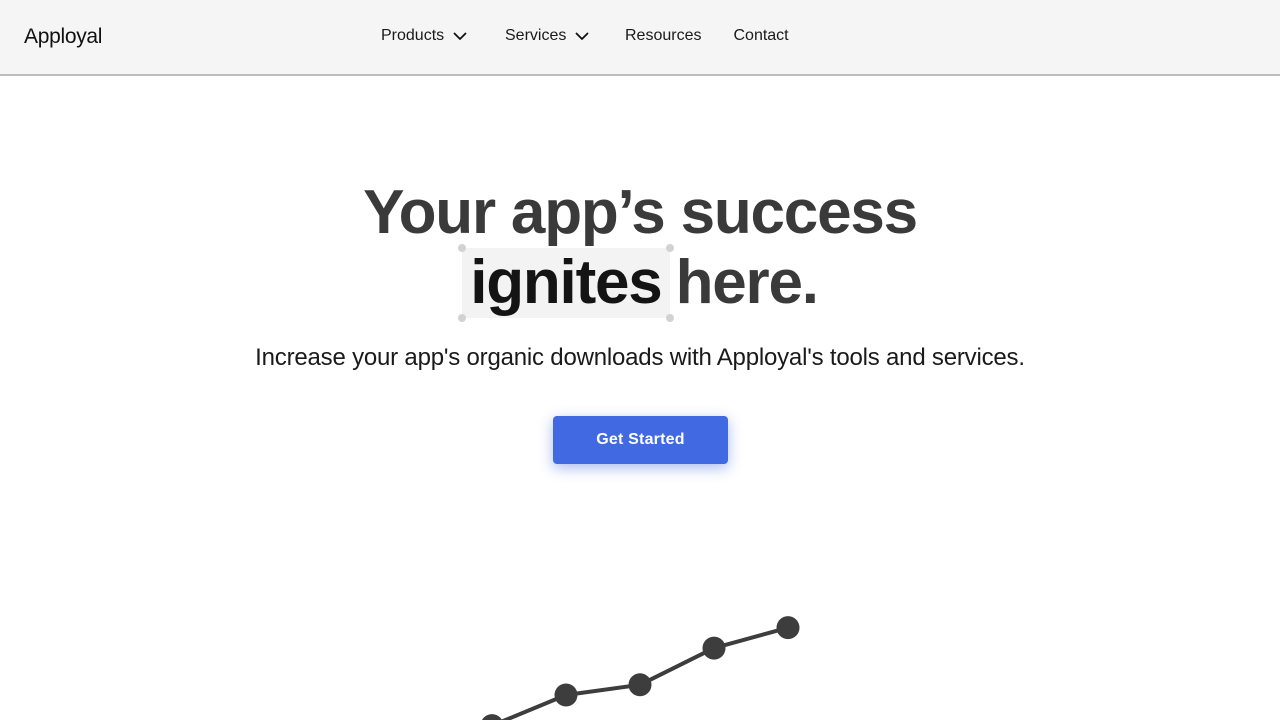 This screenshot has height=720, width=1280. Describe the element at coordinates (669, 248) in the screenshot. I see `resize-handle-top-right` at that location.